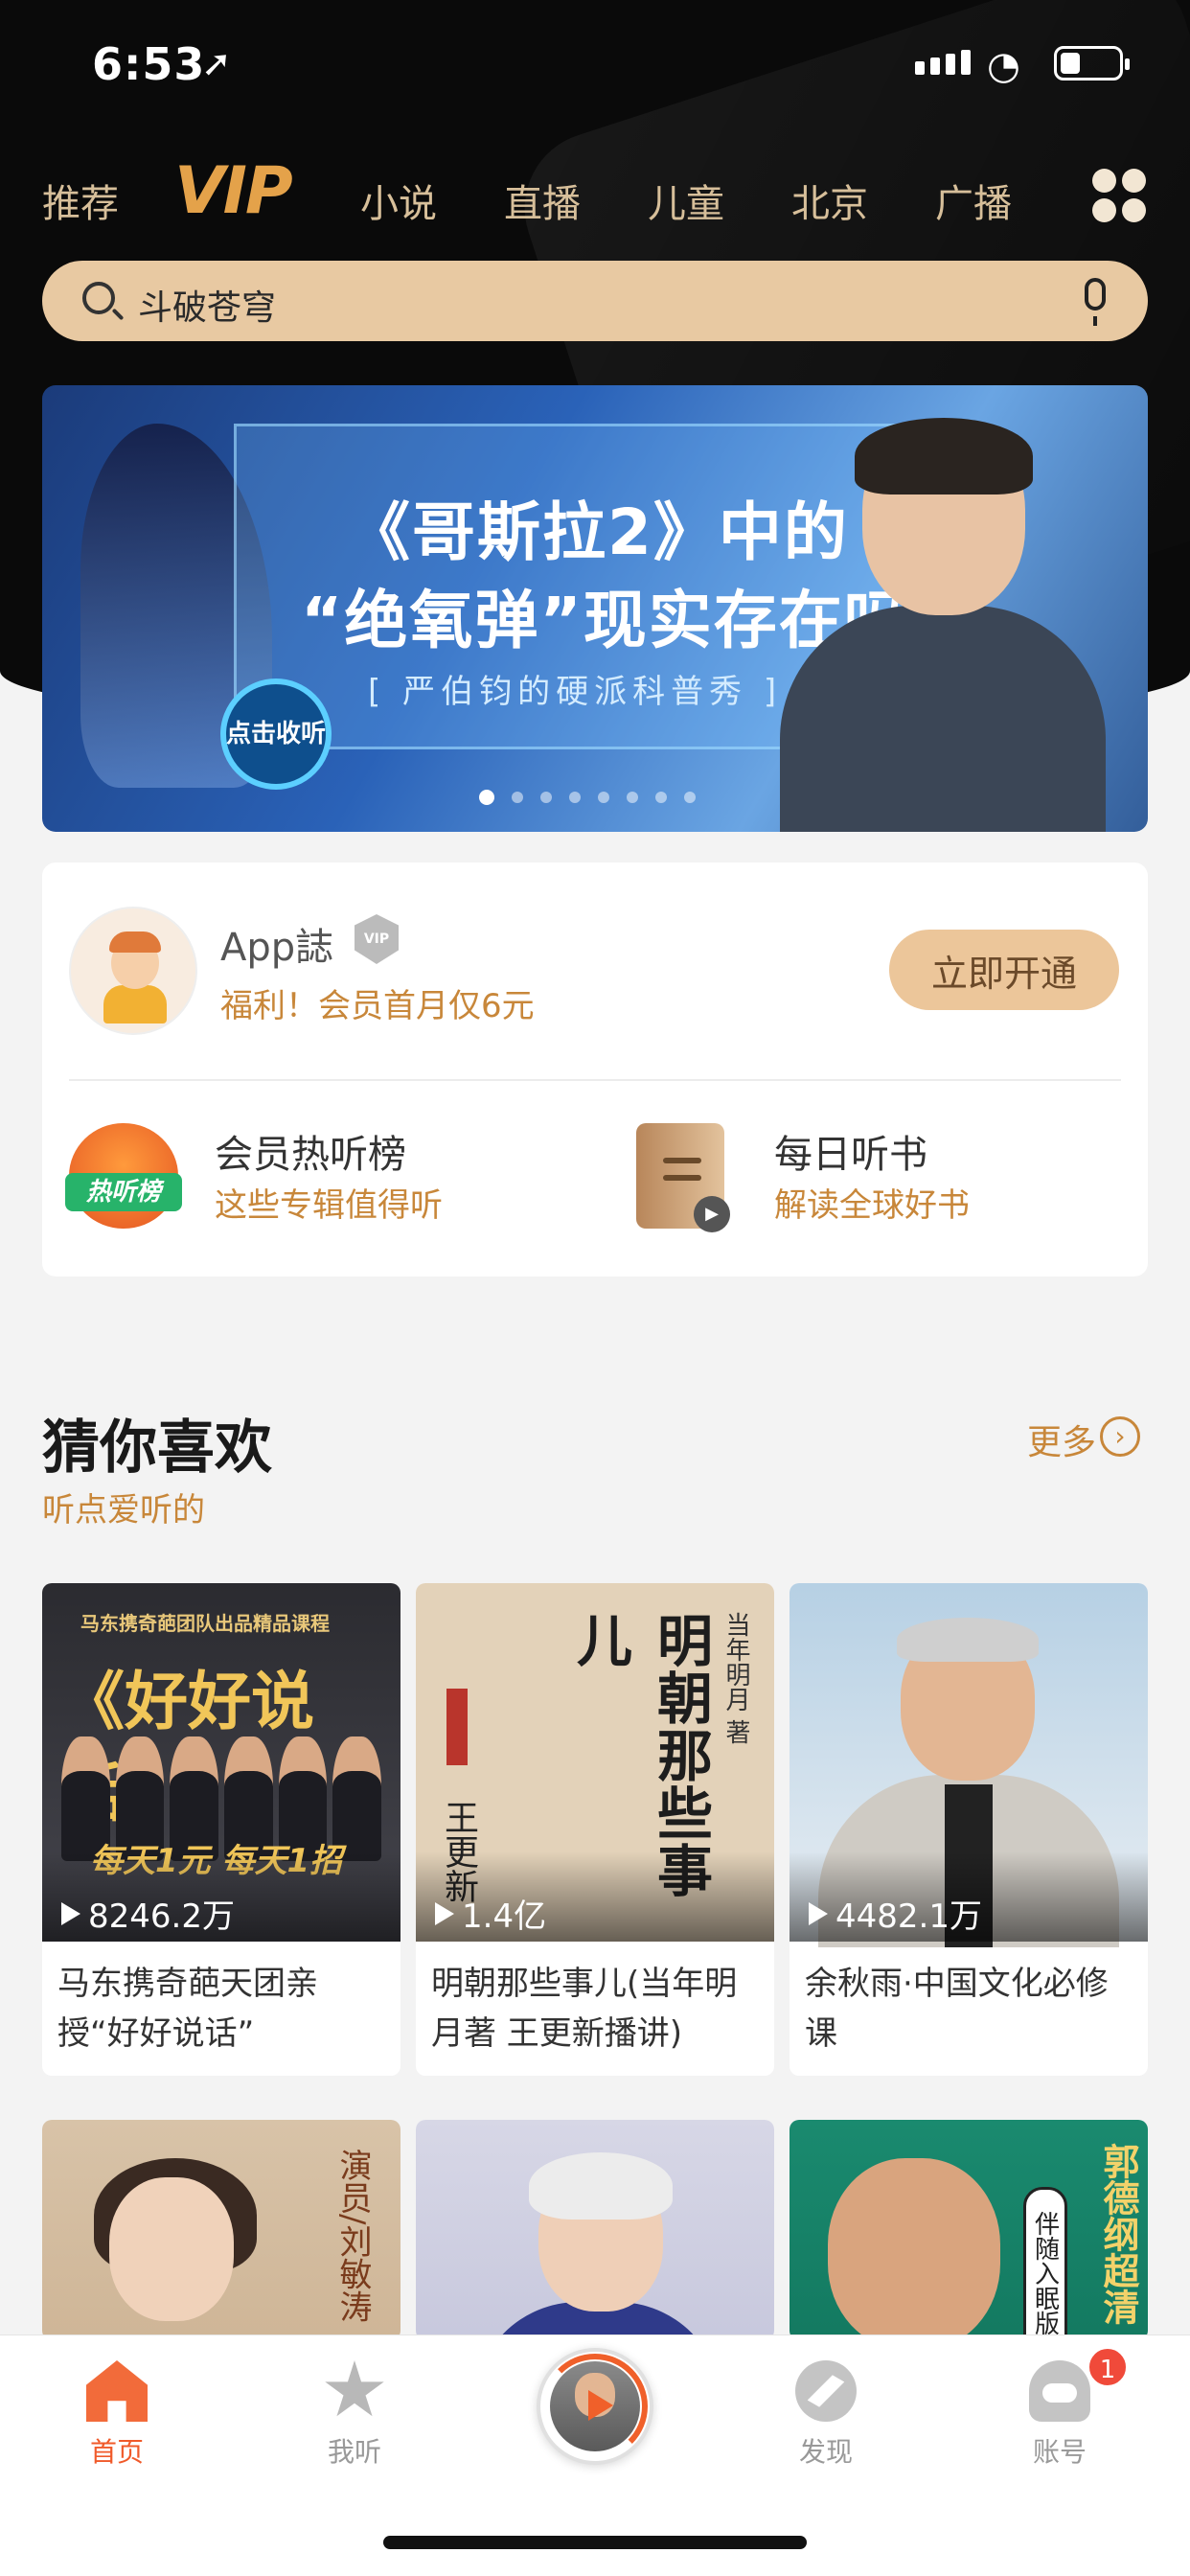 Image resolution: width=1190 pixels, height=2576 pixels. What do you see at coordinates (133, 971) in the screenshot?
I see `avatar` at bounding box center [133, 971].